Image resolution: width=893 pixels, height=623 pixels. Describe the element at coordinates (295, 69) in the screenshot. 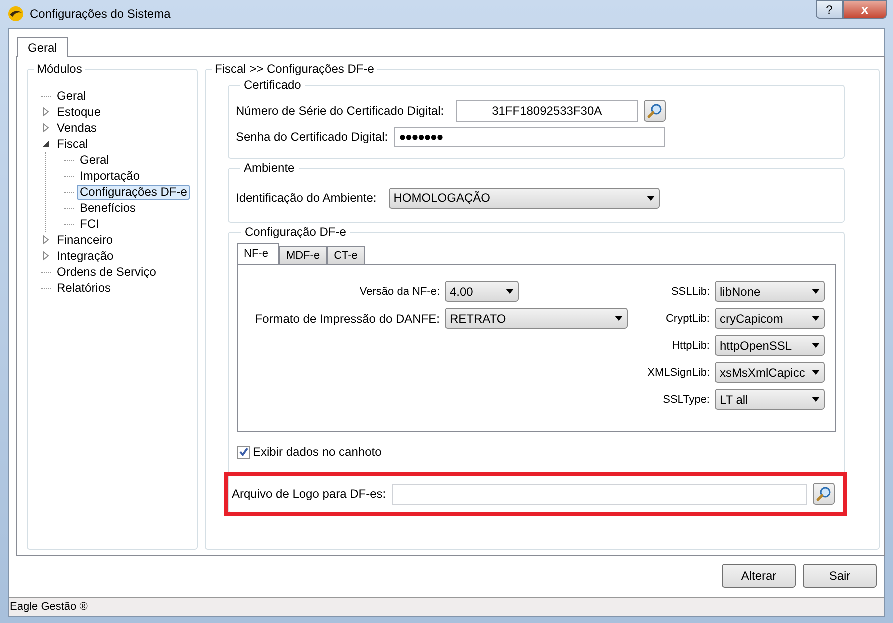

I see `breadcrumb: Fiscal >> Configurações DF-e` at that location.